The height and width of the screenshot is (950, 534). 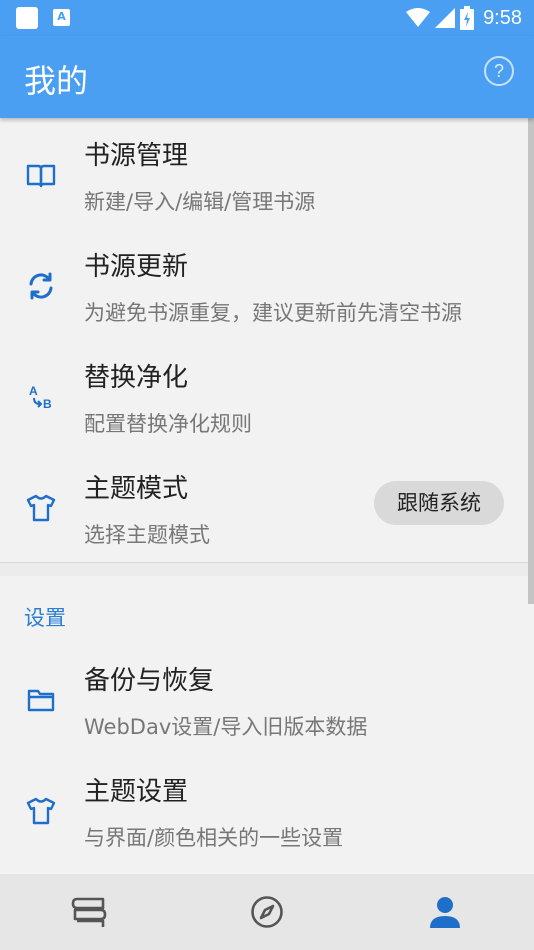 I want to click on list-item-replace-purify: A B 替换净化 配置替换净化规则, so click(x=264, y=395).